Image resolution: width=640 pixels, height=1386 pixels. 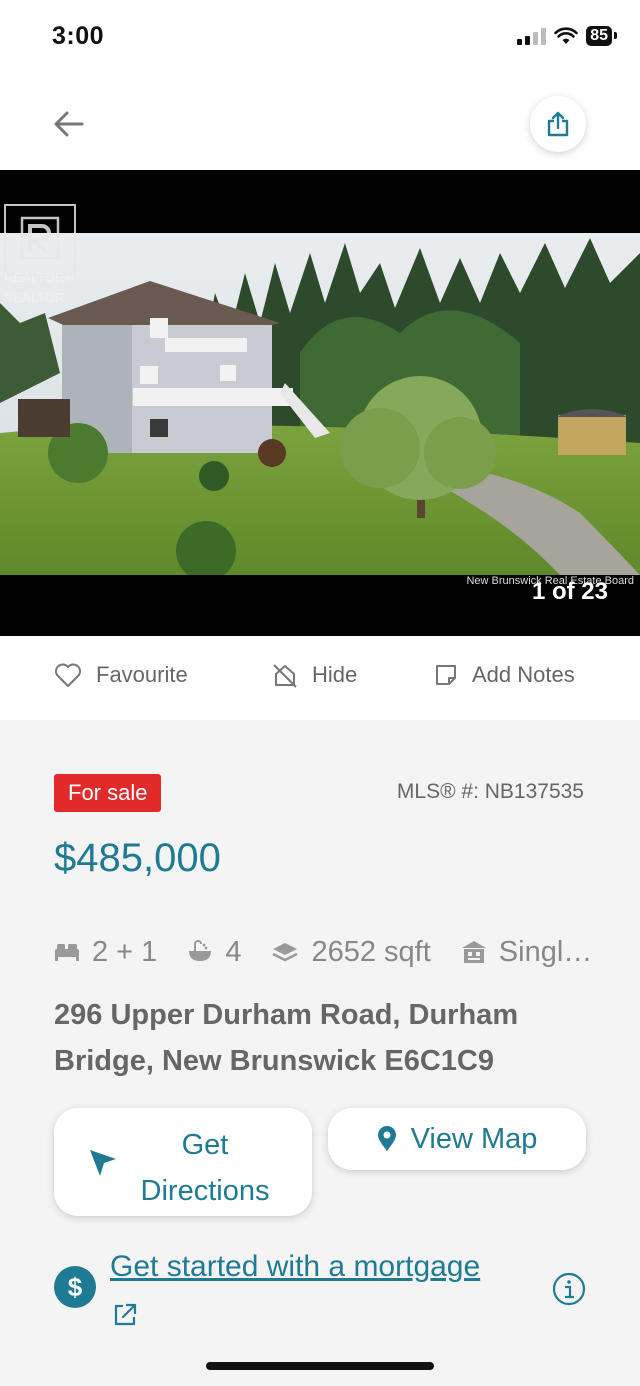 I want to click on realtor-text-1: REALTOR®, so click(x=39, y=277).